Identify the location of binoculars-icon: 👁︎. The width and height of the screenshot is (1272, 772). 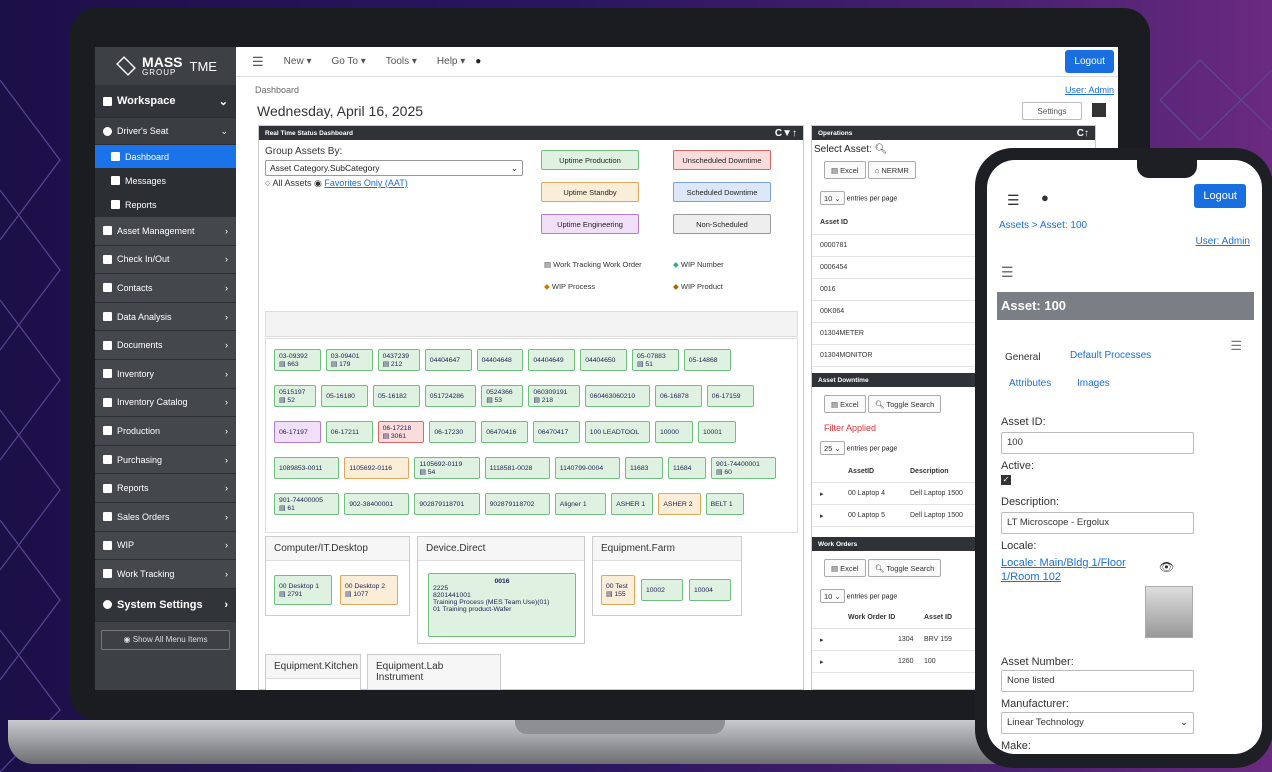
(1166, 567).